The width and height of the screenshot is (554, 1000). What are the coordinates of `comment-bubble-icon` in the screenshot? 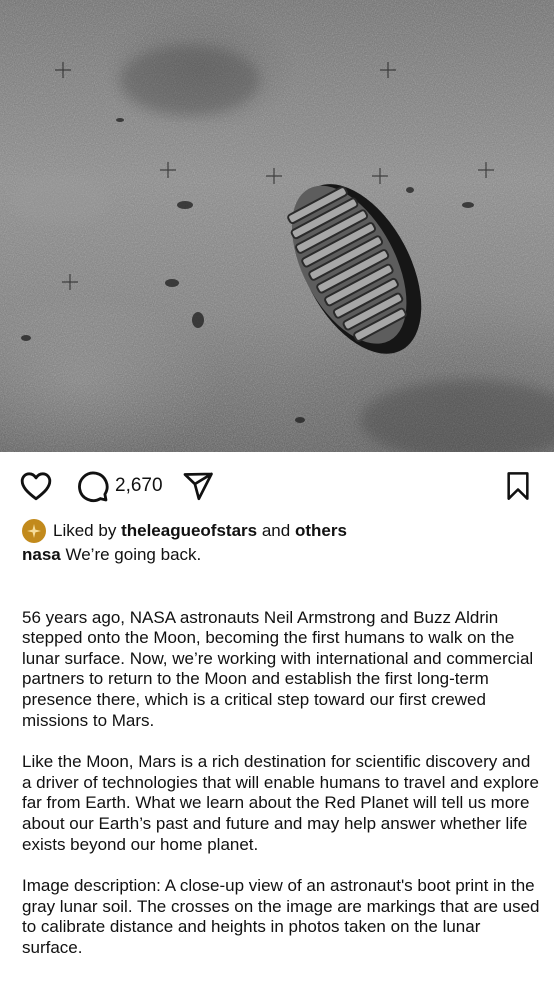 It's located at (93, 486).